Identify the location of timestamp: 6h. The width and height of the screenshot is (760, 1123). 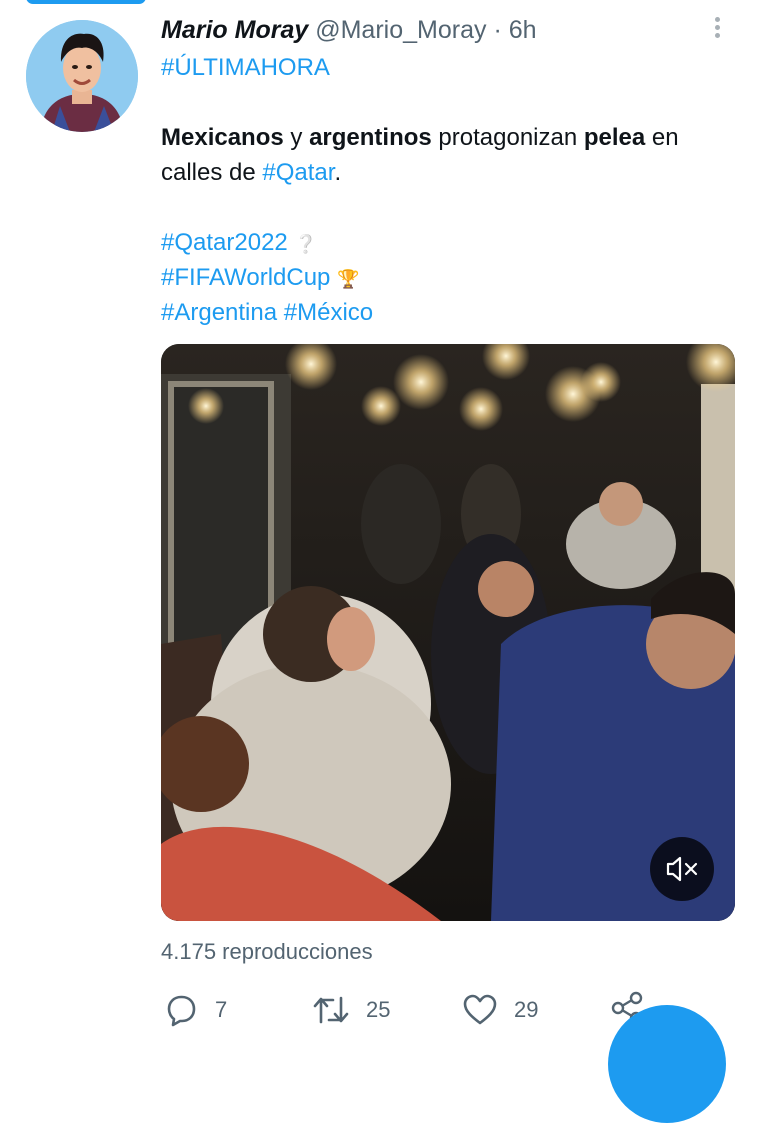
(523, 30).